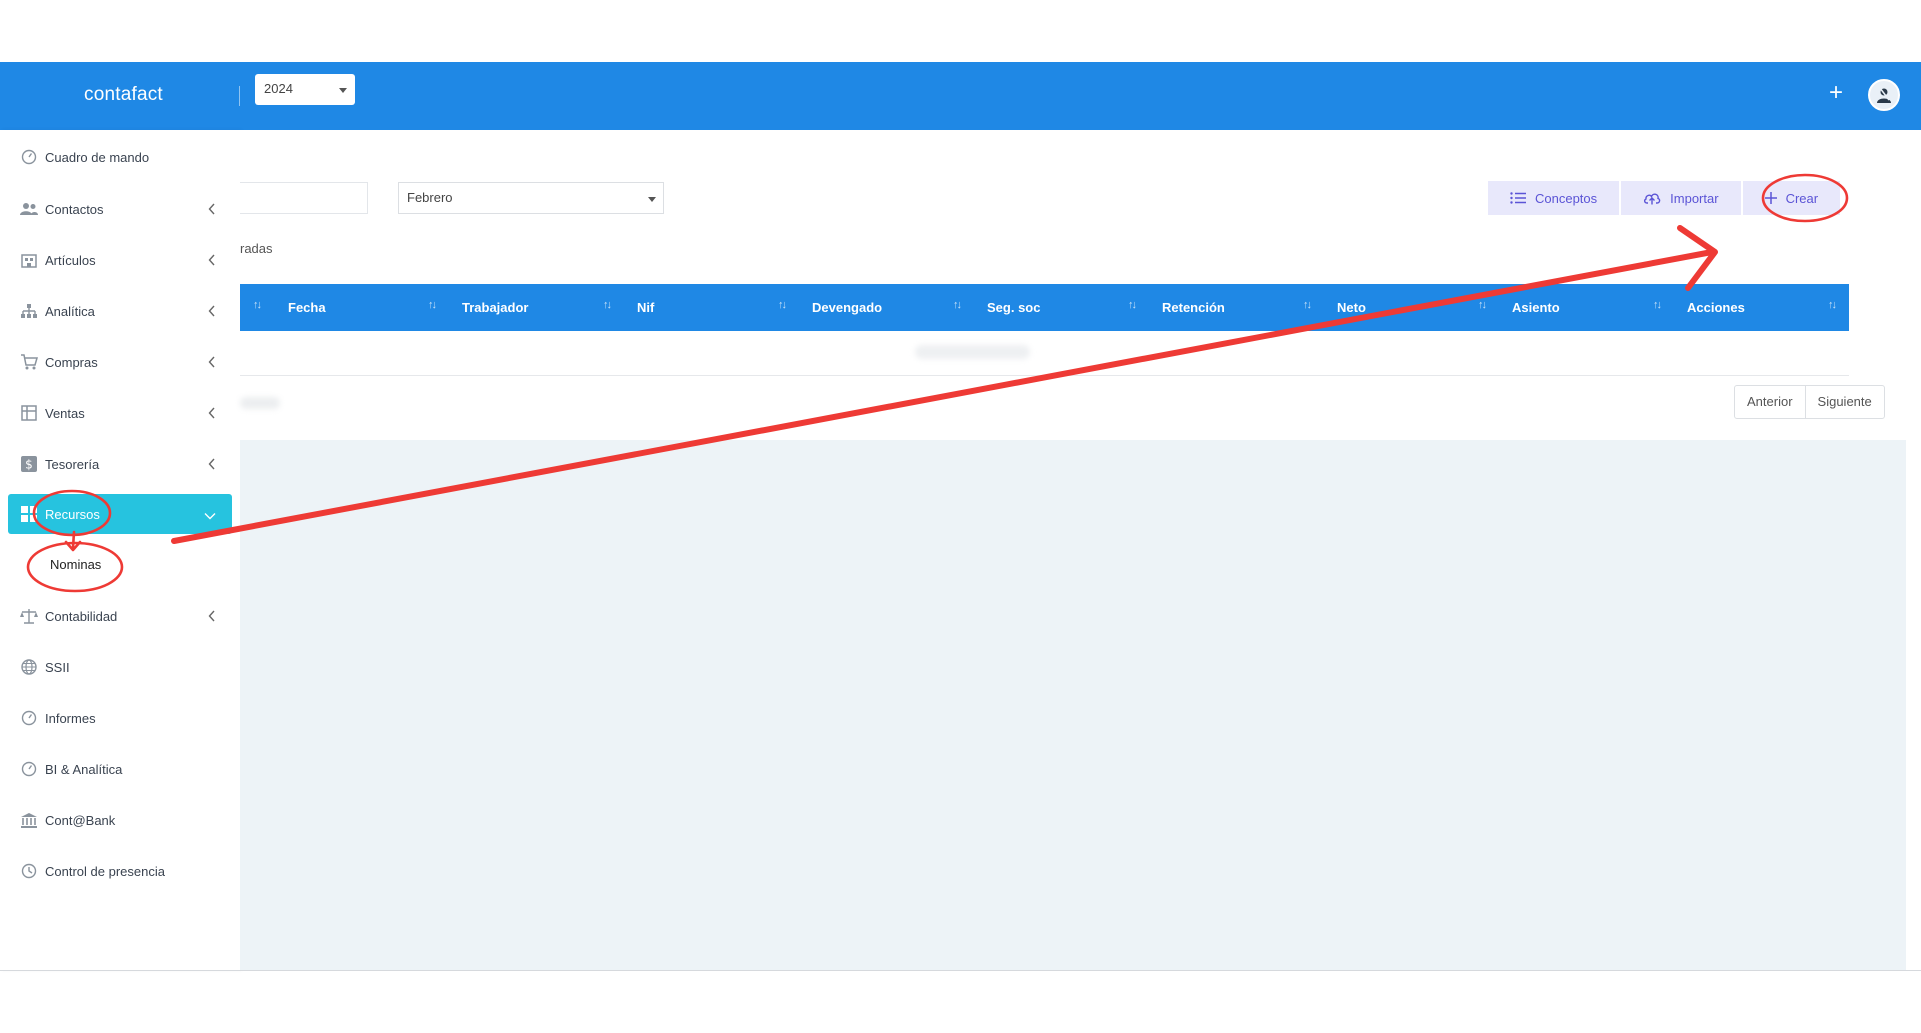 This screenshot has height=1033, width=1921. Describe the element at coordinates (120, 260) in the screenshot. I see `sidebar-item-articulos: Artículos` at that location.